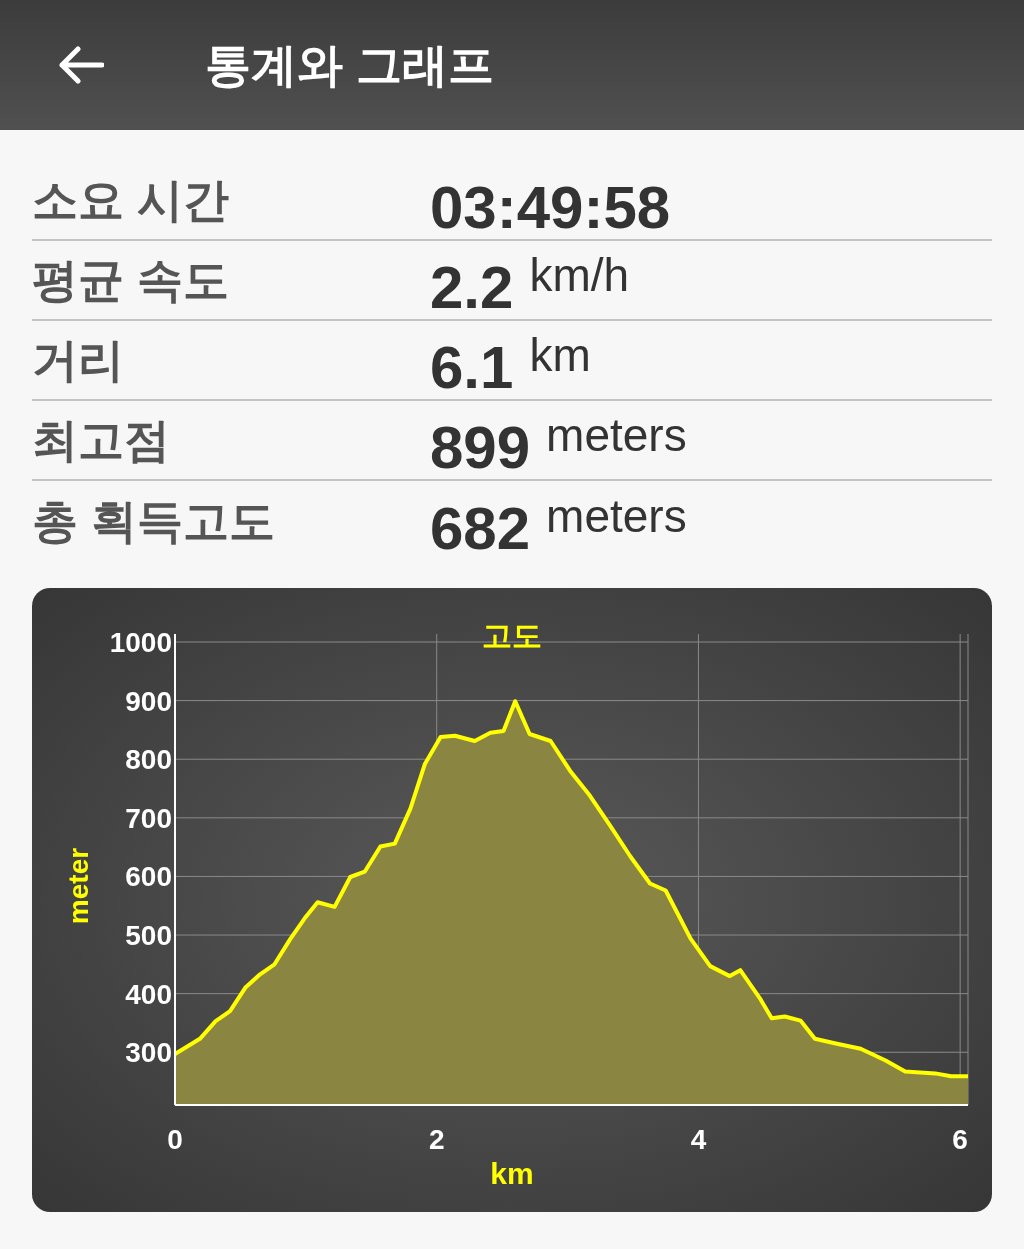 The image size is (1024, 1249). What do you see at coordinates (472, 368) in the screenshot?
I see `stat-value: 6.1` at bounding box center [472, 368].